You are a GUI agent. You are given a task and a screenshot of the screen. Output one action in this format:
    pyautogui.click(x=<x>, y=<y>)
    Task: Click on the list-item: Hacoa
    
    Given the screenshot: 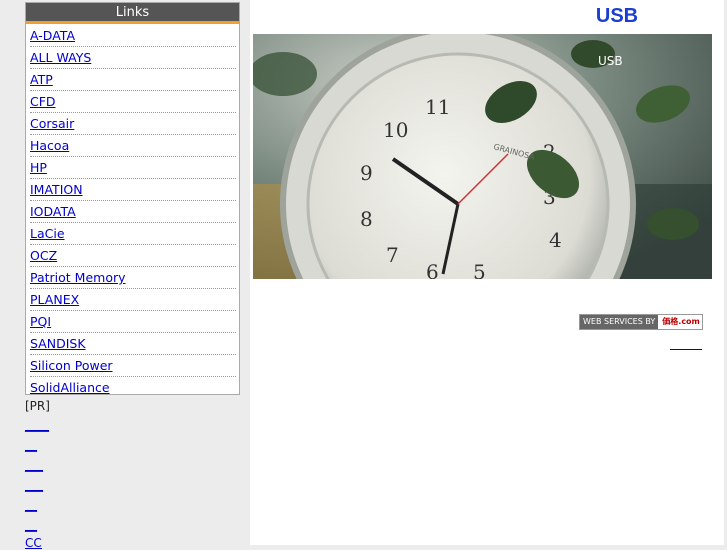 What is the action you would take?
    pyautogui.click(x=133, y=146)
    